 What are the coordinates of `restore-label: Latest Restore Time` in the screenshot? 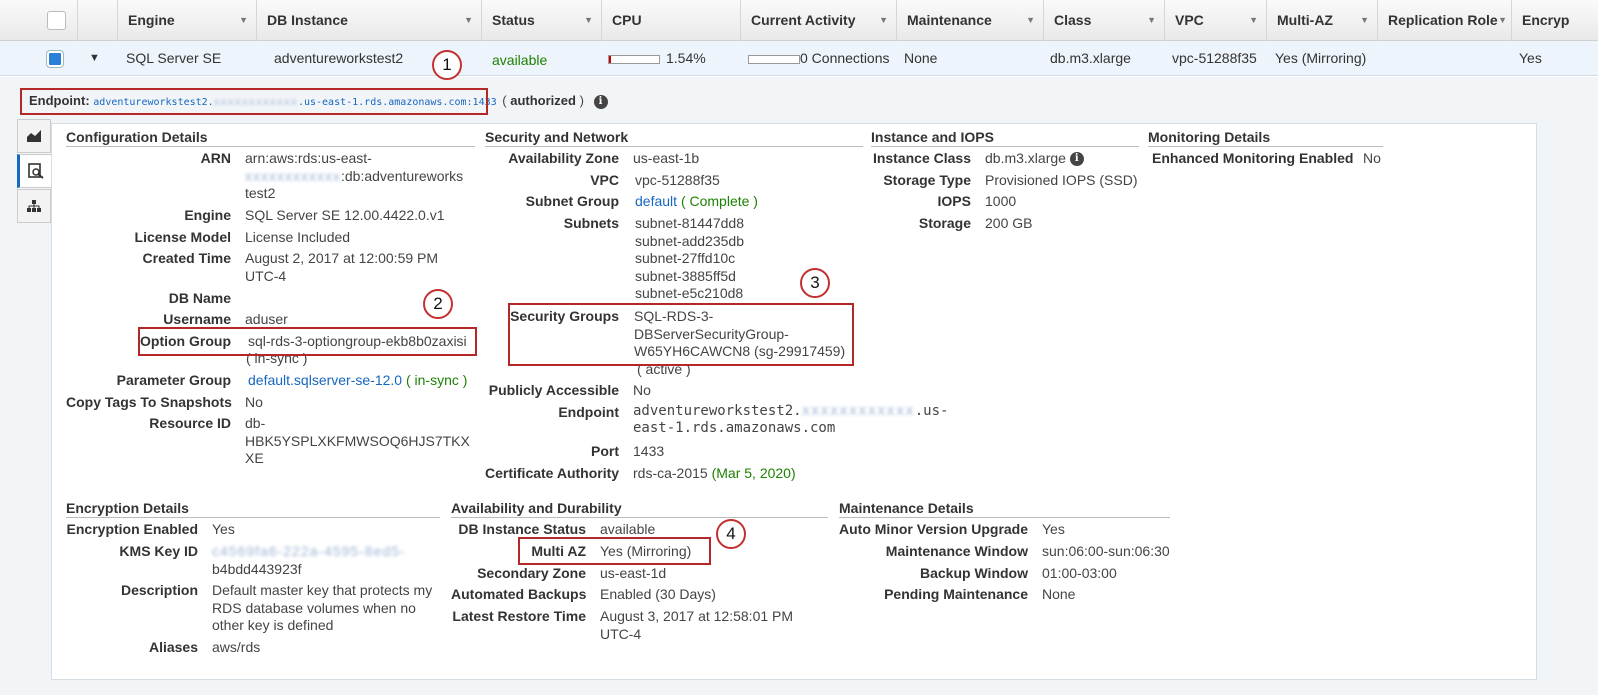 It's located at (519, 616).